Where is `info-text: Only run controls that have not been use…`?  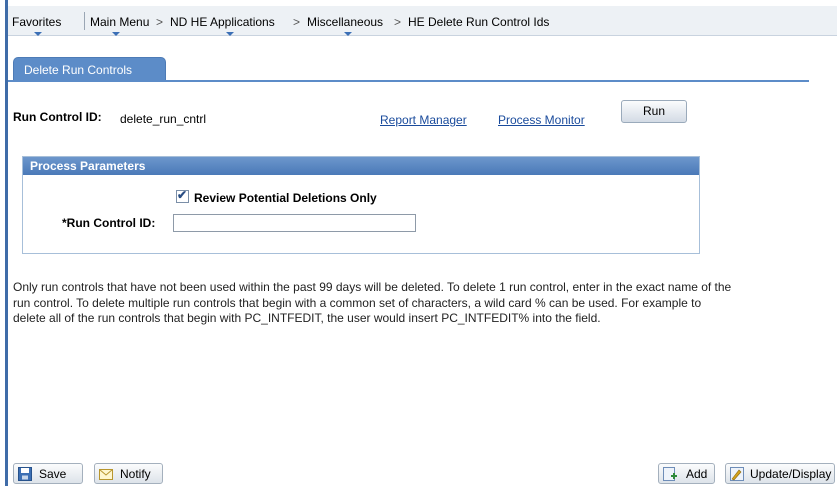
info-text: Only run controls that have not been use… is located at coordinates (372, 302).